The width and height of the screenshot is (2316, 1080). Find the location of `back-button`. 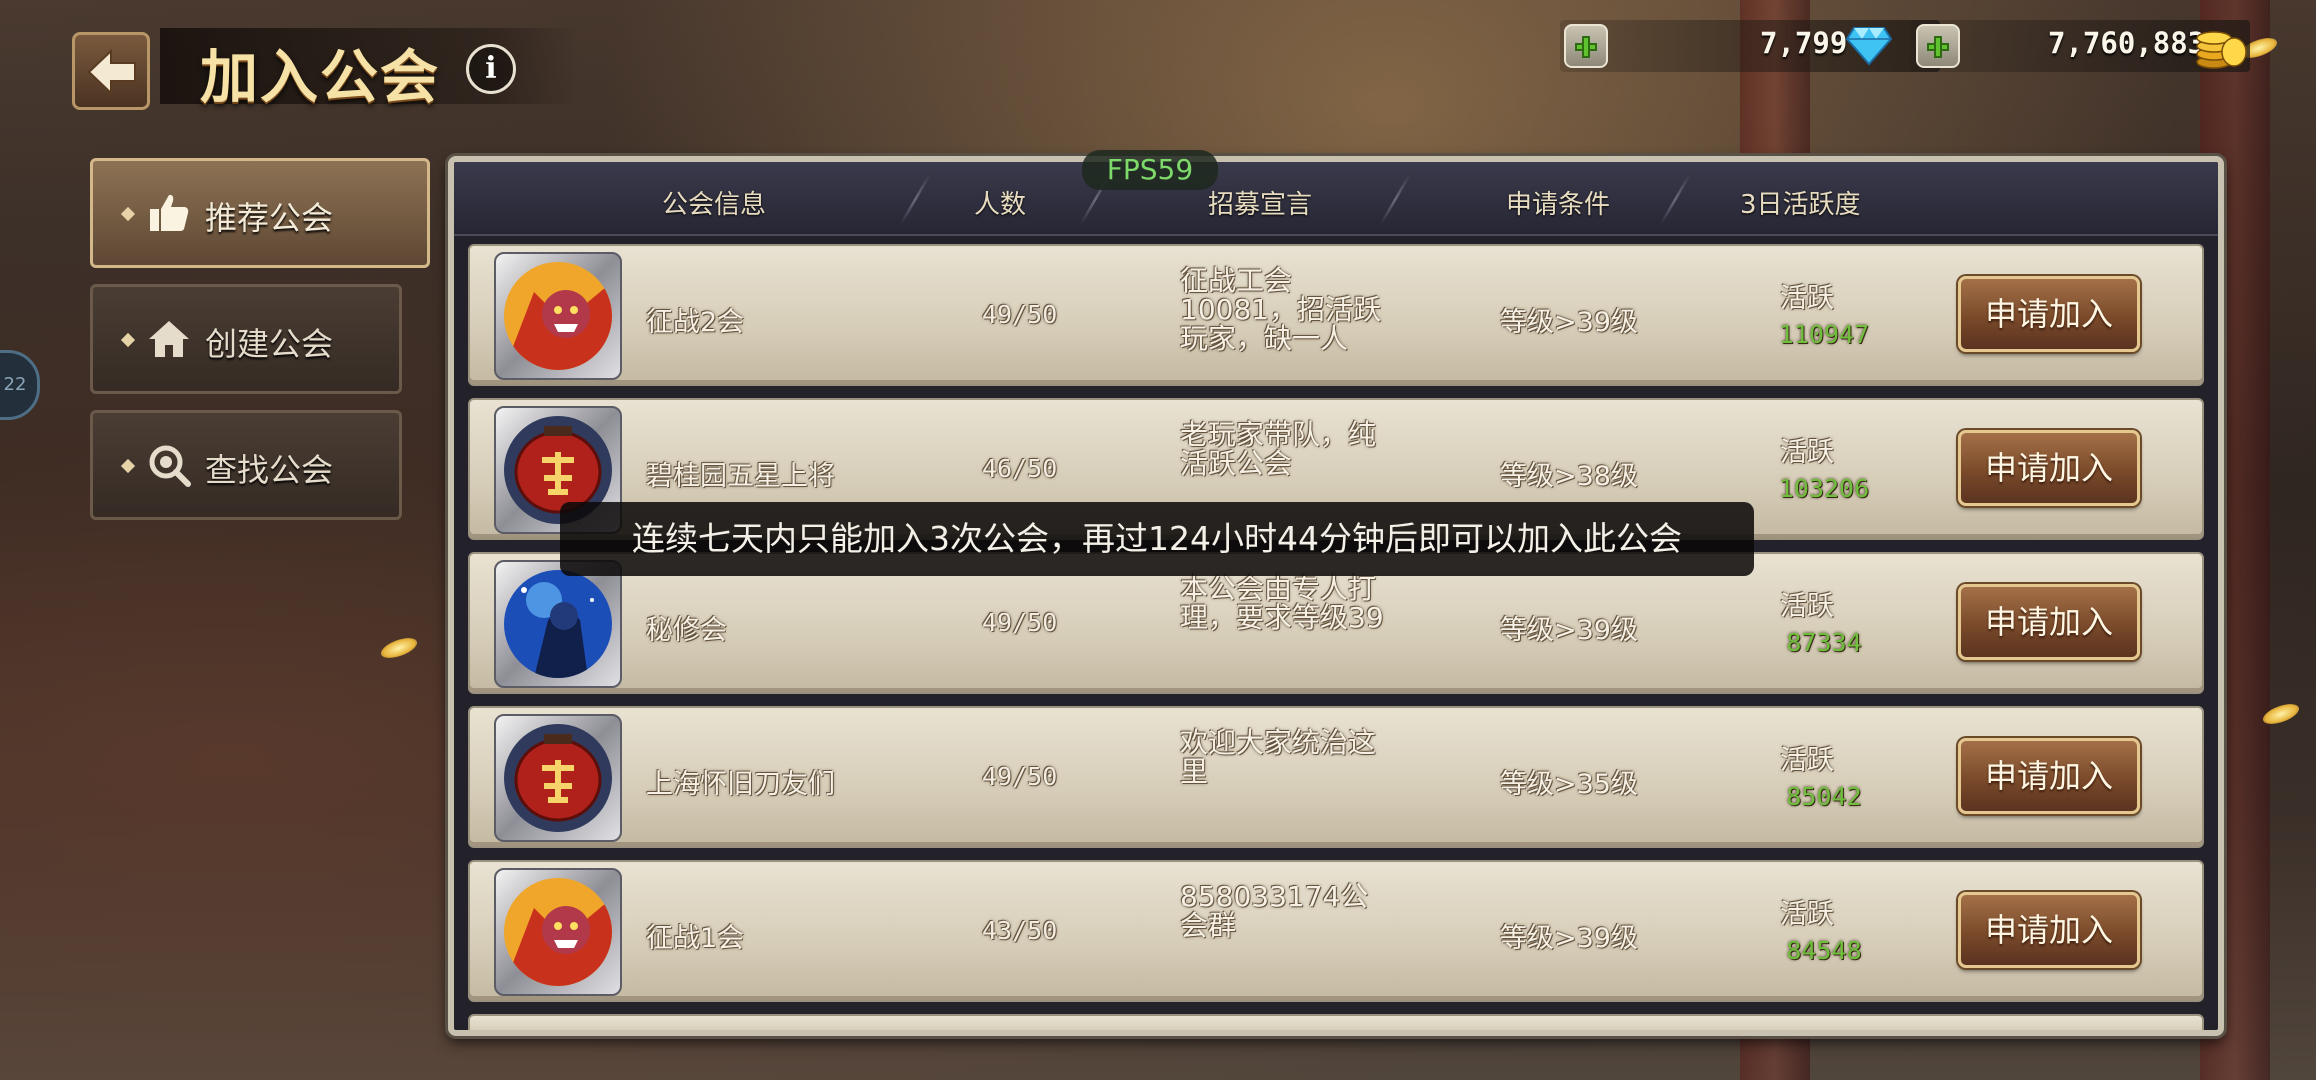

back-button is located at coordinates (111, 71).